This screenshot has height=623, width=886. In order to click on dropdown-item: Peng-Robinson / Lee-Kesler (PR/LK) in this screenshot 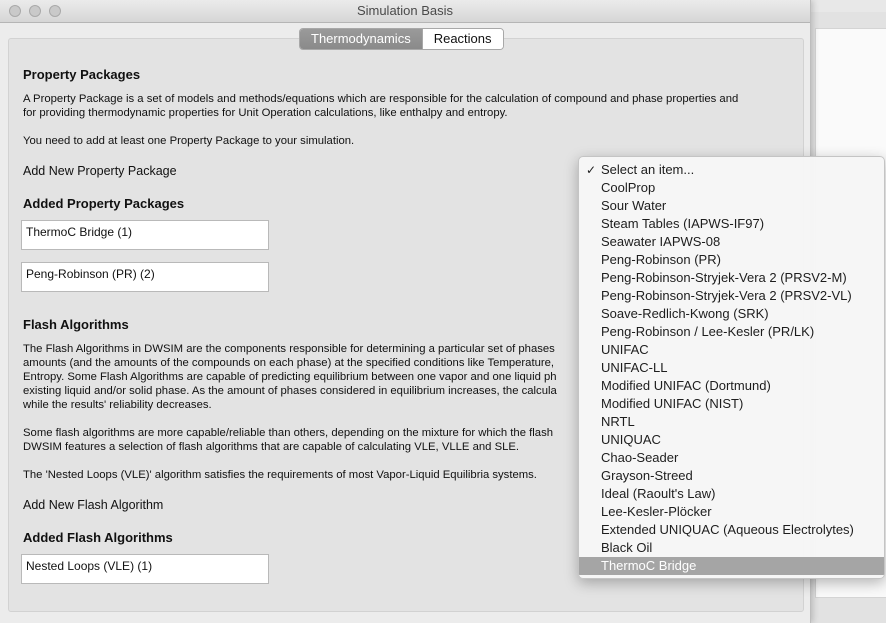, I will do `click(731, 332)`.